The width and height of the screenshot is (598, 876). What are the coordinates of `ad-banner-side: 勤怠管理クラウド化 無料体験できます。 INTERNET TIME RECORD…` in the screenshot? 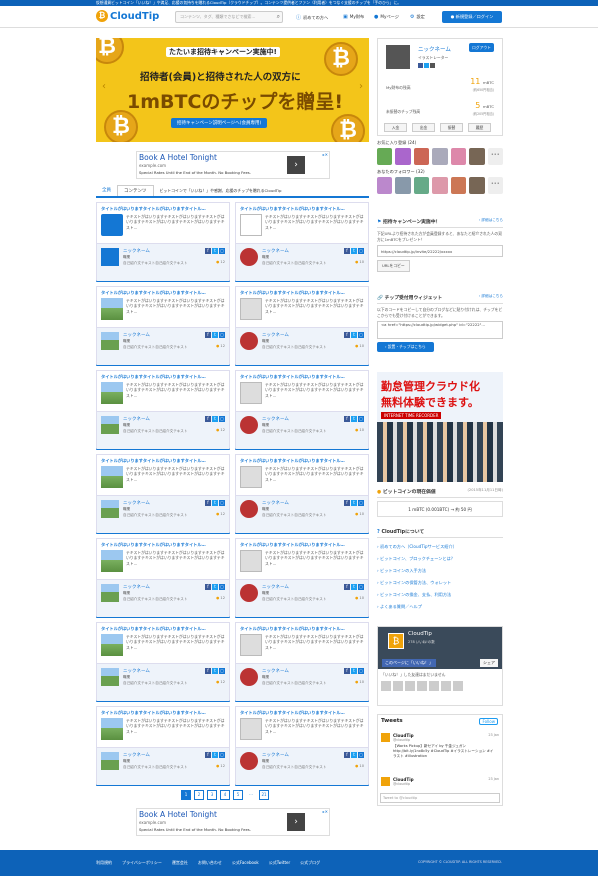 It's located at (440, 427).